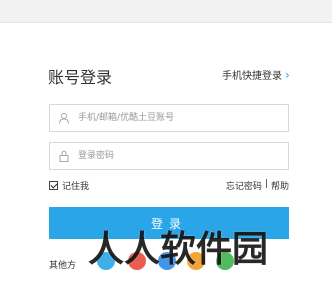 The image size is (332, 282). I want to click on lock-icon, so click(64, 156).